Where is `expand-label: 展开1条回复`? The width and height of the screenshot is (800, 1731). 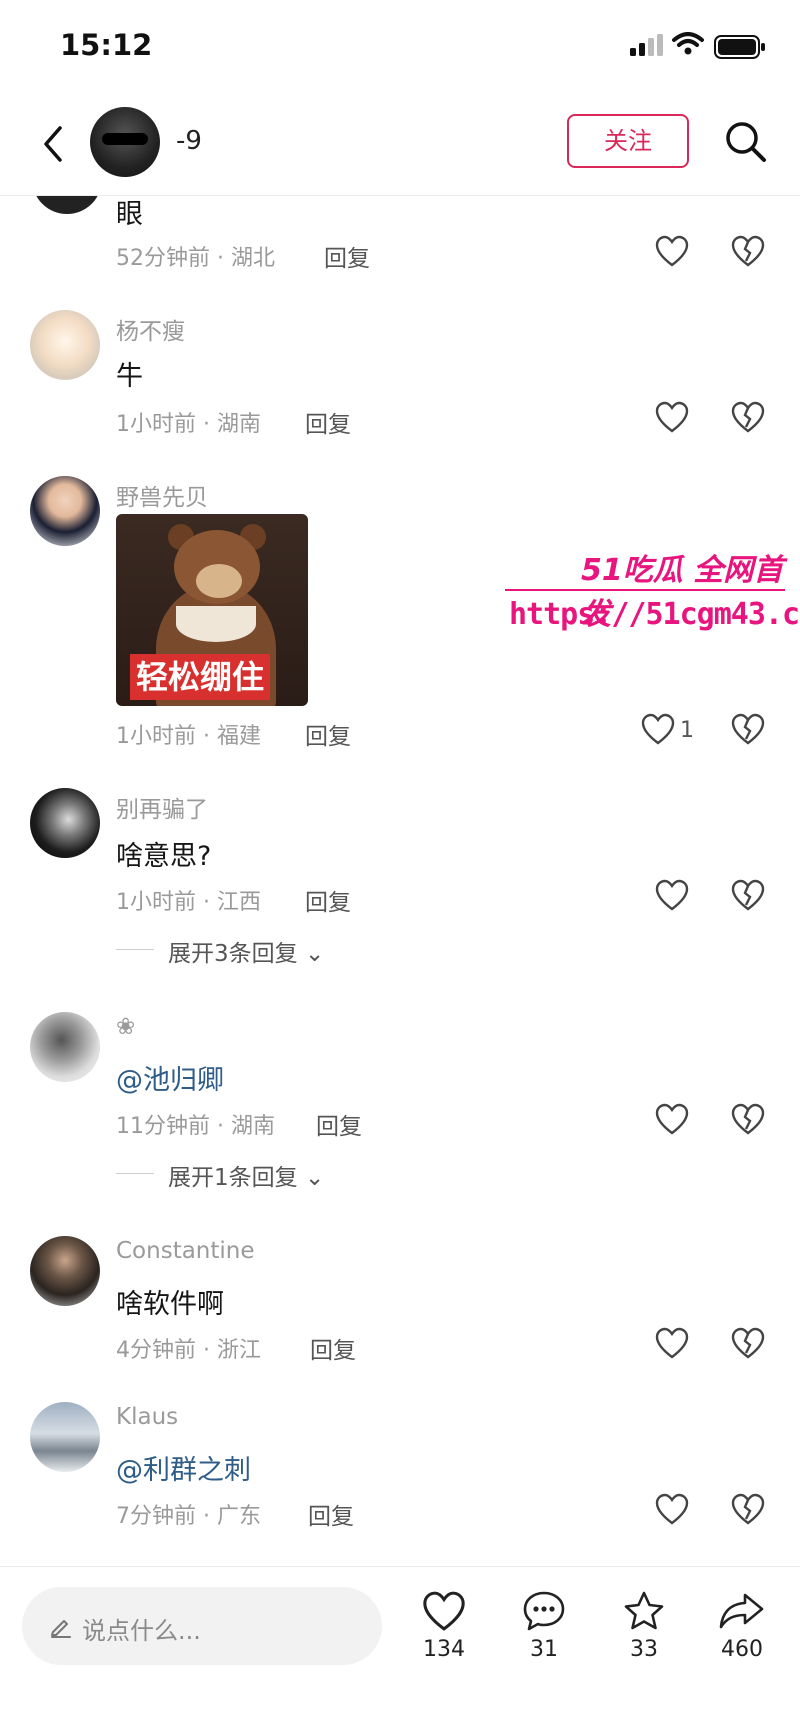 expand-label: 展开1条回复 is located at coordinates (233, 1178).